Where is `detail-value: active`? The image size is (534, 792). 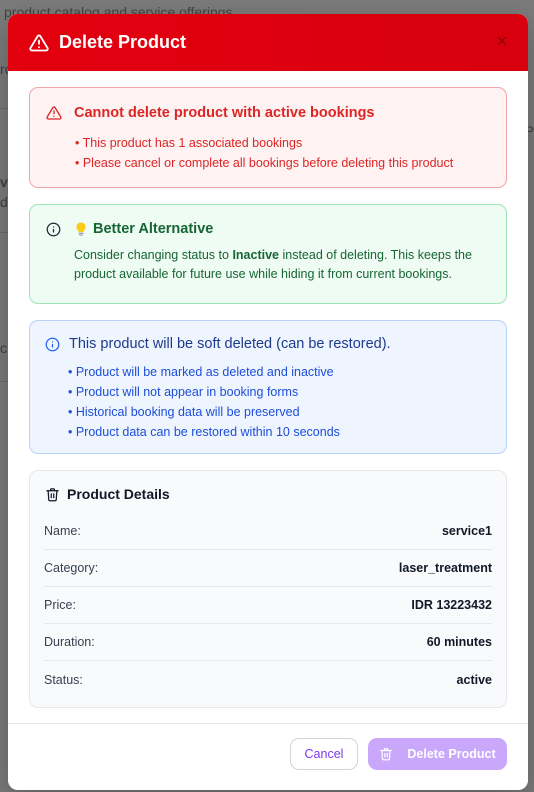 detail-value: active is located at coordinates (474, 679).